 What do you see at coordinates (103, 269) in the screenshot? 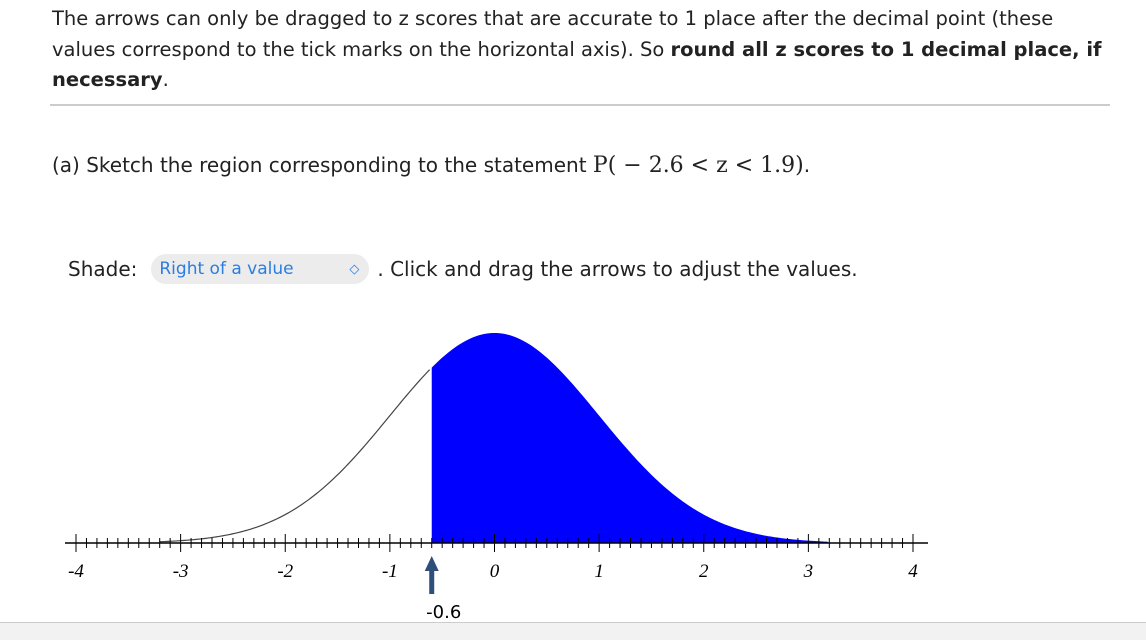
I see `shade-label: Shade:` at bounding box center [103, 269].